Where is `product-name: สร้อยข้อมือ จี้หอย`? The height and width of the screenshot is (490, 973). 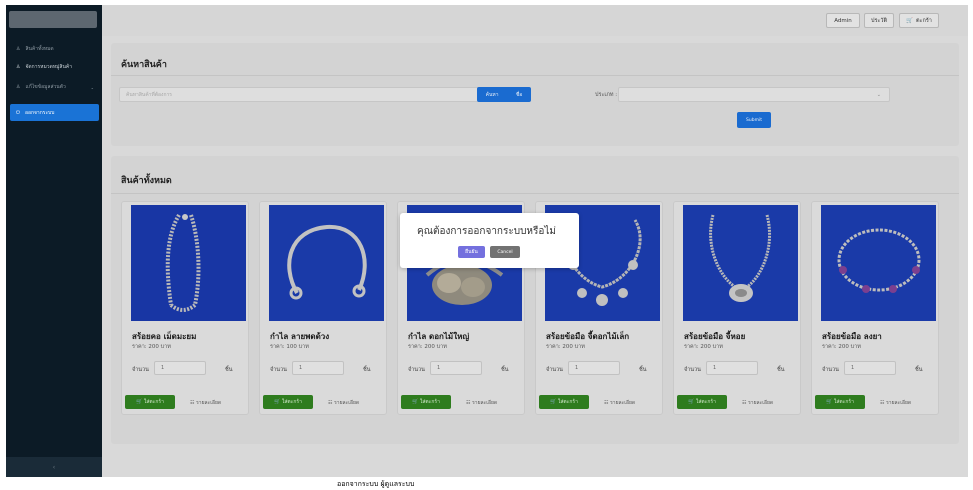
product-name: สร้อยข้อมือ จี้หอย is located at coordinates (715, 336).